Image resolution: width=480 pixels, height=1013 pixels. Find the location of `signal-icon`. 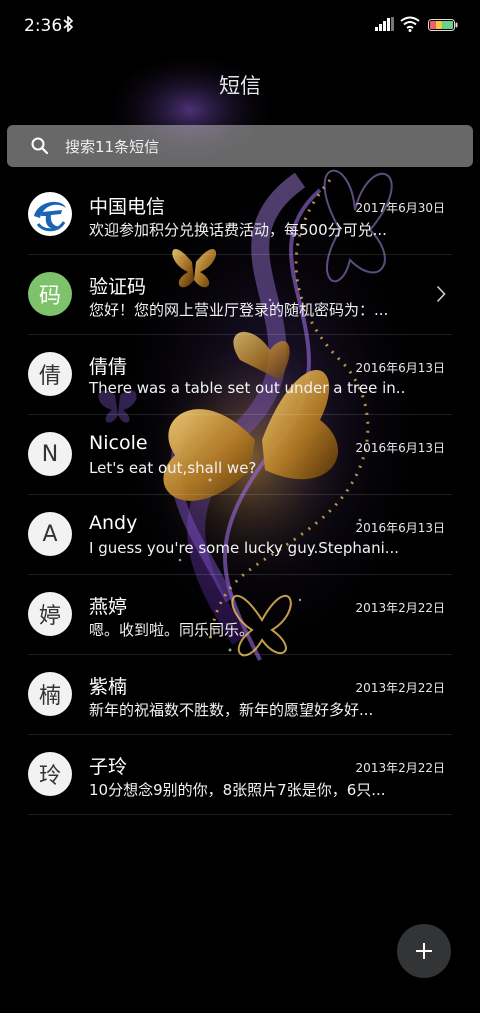

signal-icon is located at coordinates (384, 24).